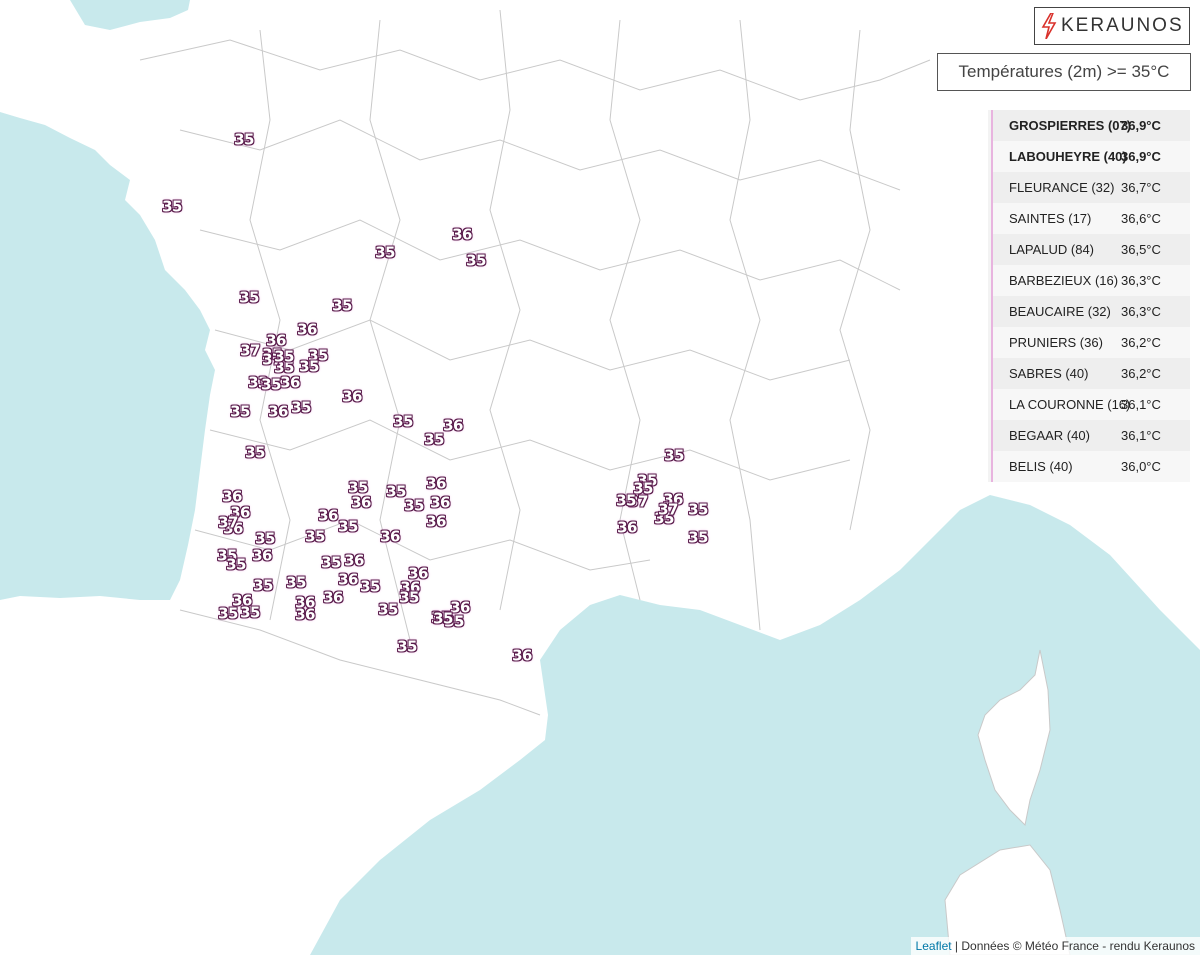 This screenshot has width=1200, height=955. What do you see at coordinates (1060, 311) in the screenshot?
I see `ranking-station-name: BEAUCAIRE (32)` at bounding box center [1060, 311].